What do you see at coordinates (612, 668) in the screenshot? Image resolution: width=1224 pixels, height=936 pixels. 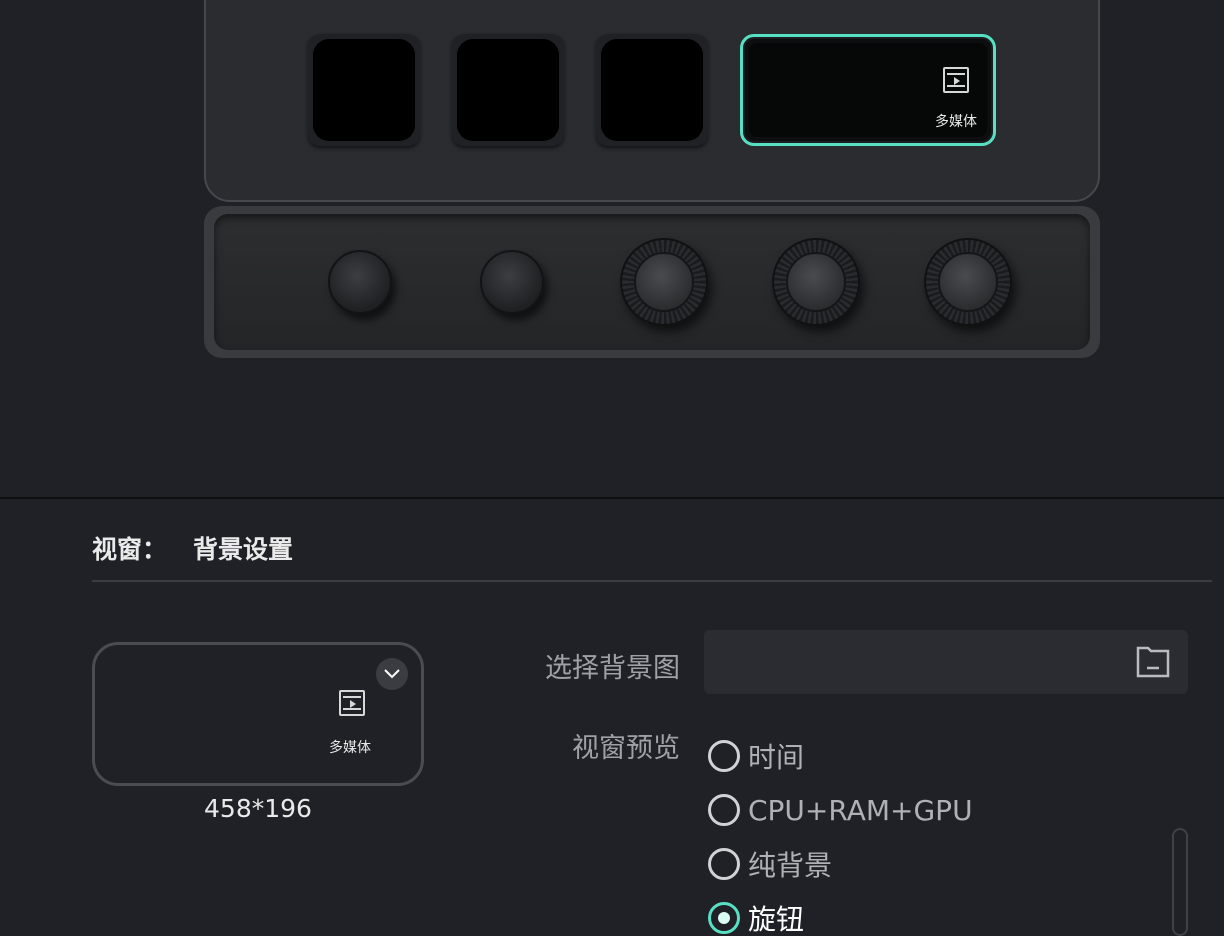 I see `bg-image-label: 选择背景图` at bounding box center [612, 668].